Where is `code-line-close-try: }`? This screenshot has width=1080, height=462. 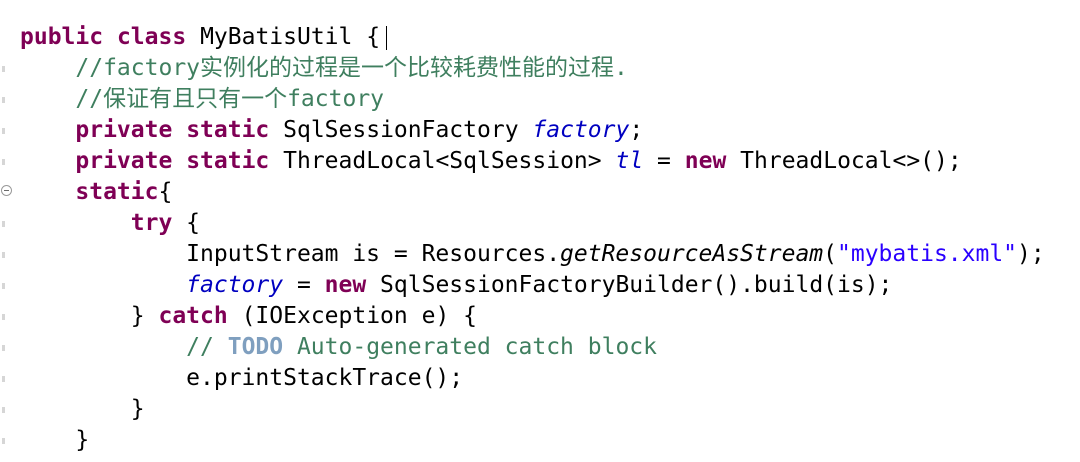 code-line-close-try: } is located at coordinates (532, 409).